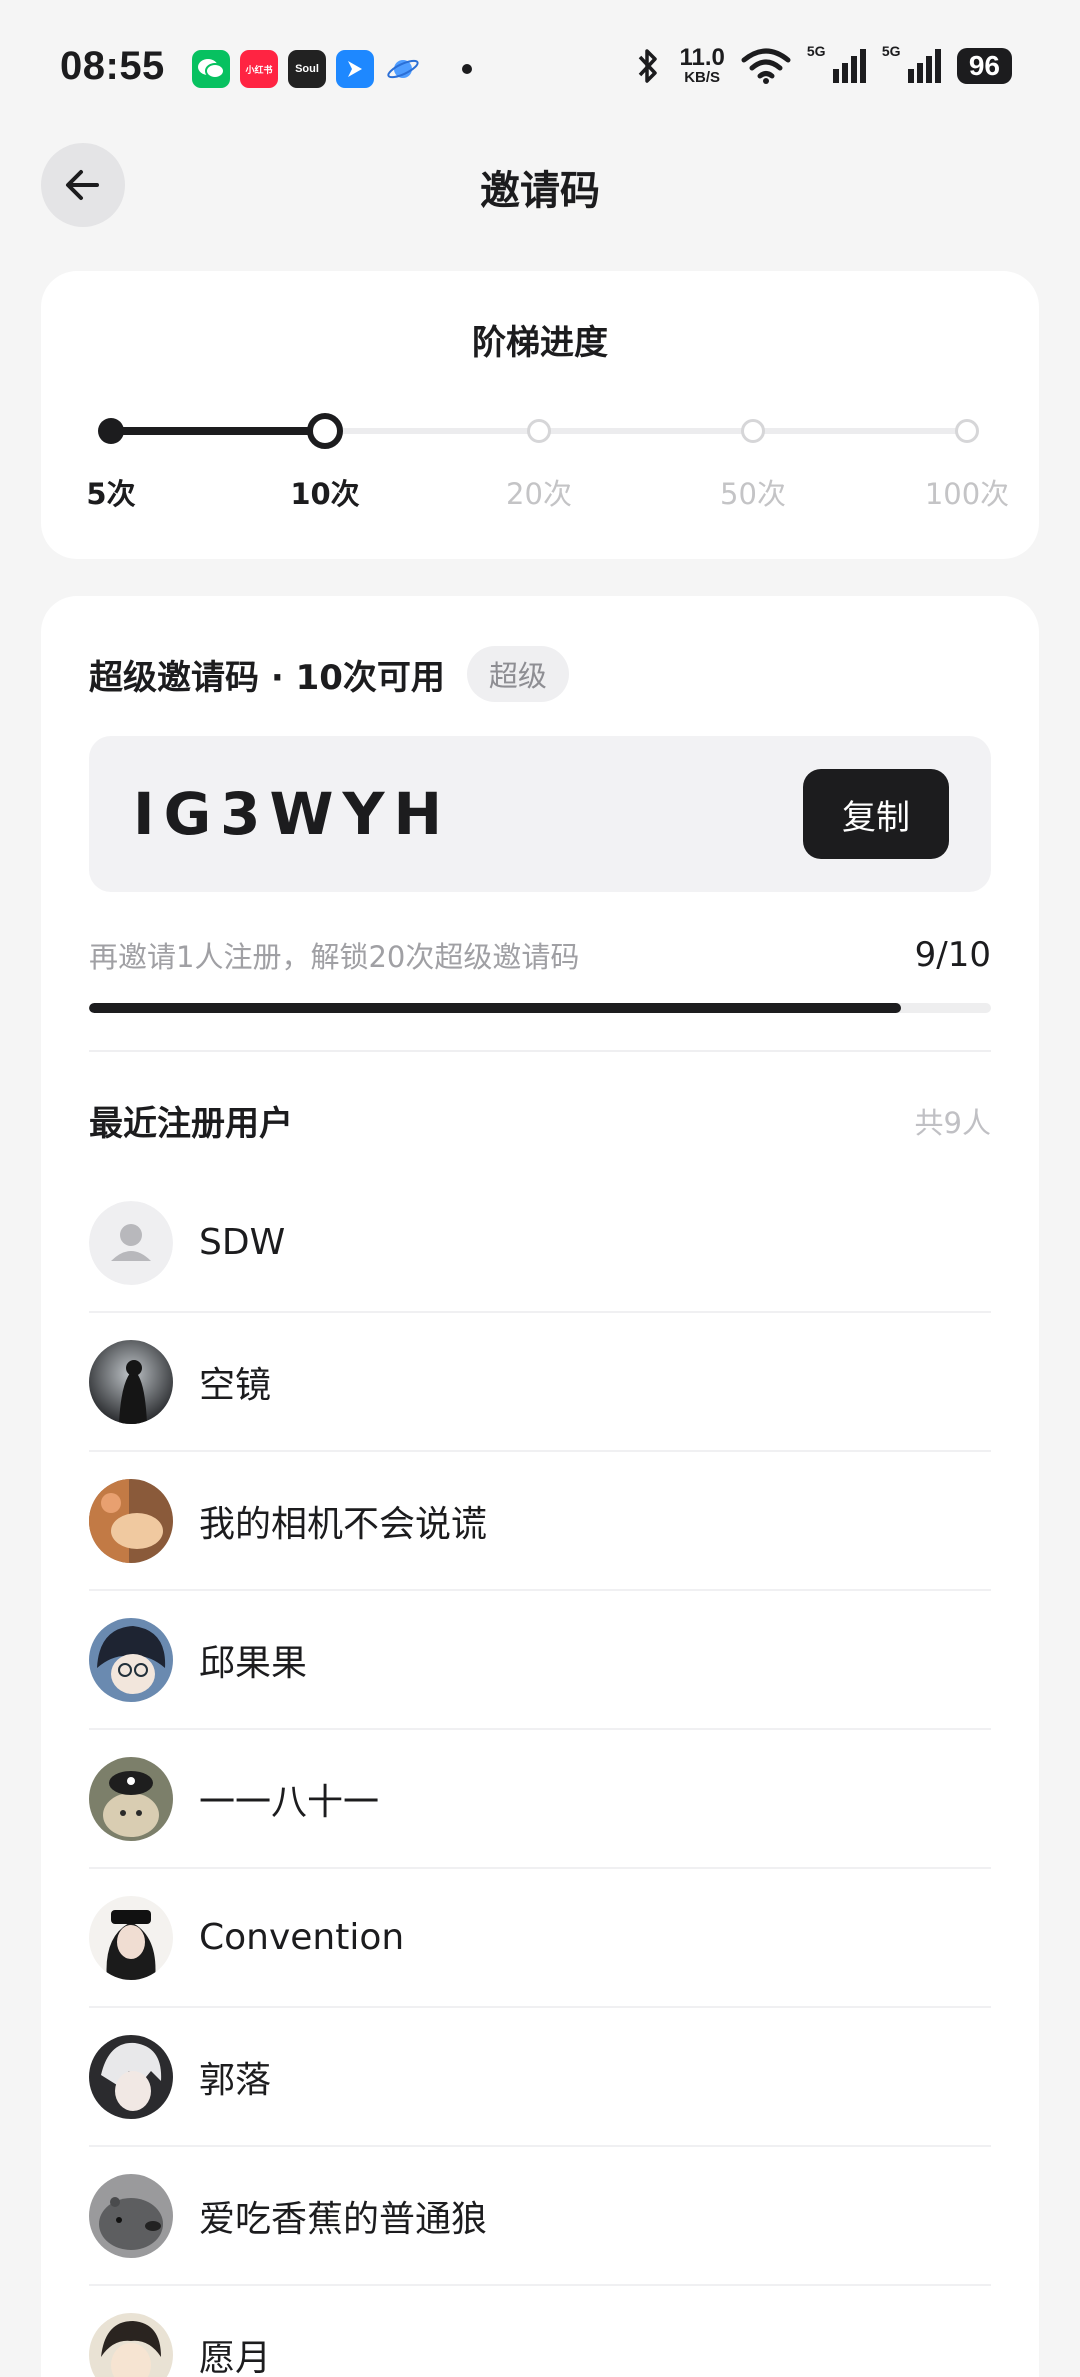  What do you see at coordinates (540, 2216) in the screenshot?
I see `user-row: 爱吃香蕉的普通狼` at bounding box center [540, 2216].